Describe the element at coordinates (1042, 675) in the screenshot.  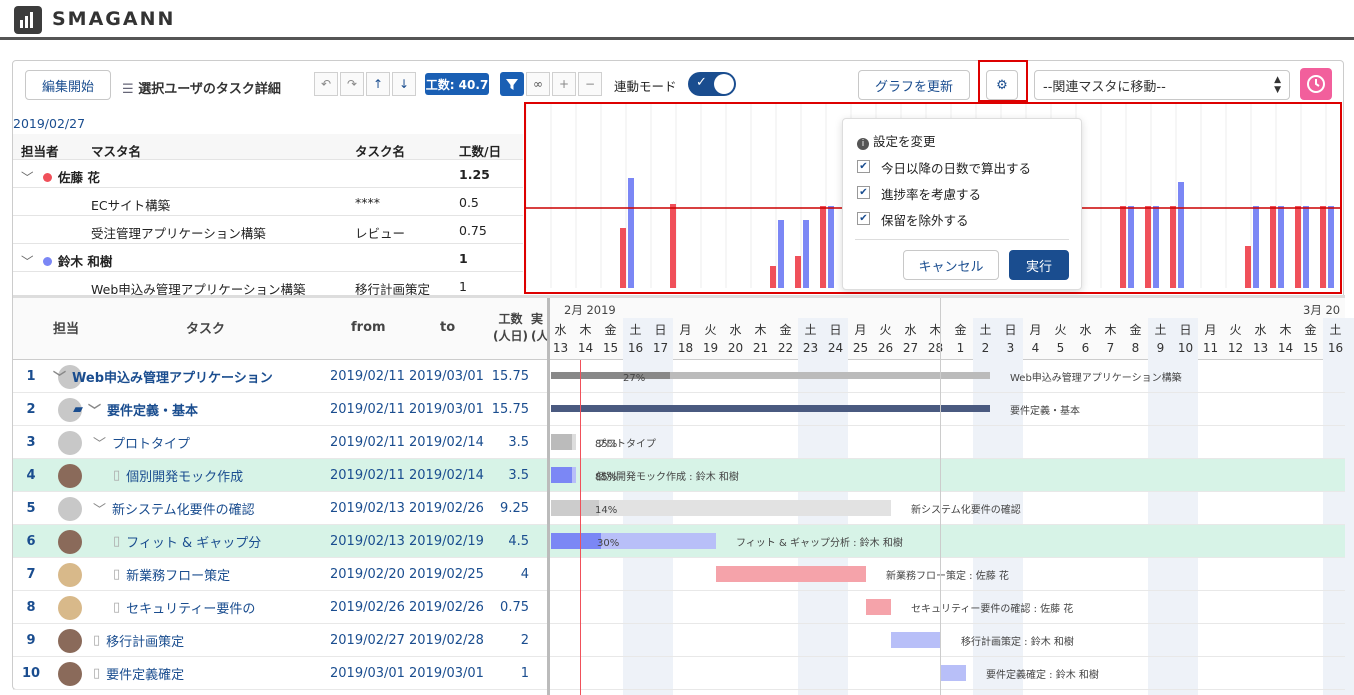
I see `gantt-bar-label: 要件定義確定 : 鈴木 和樹` at that location.